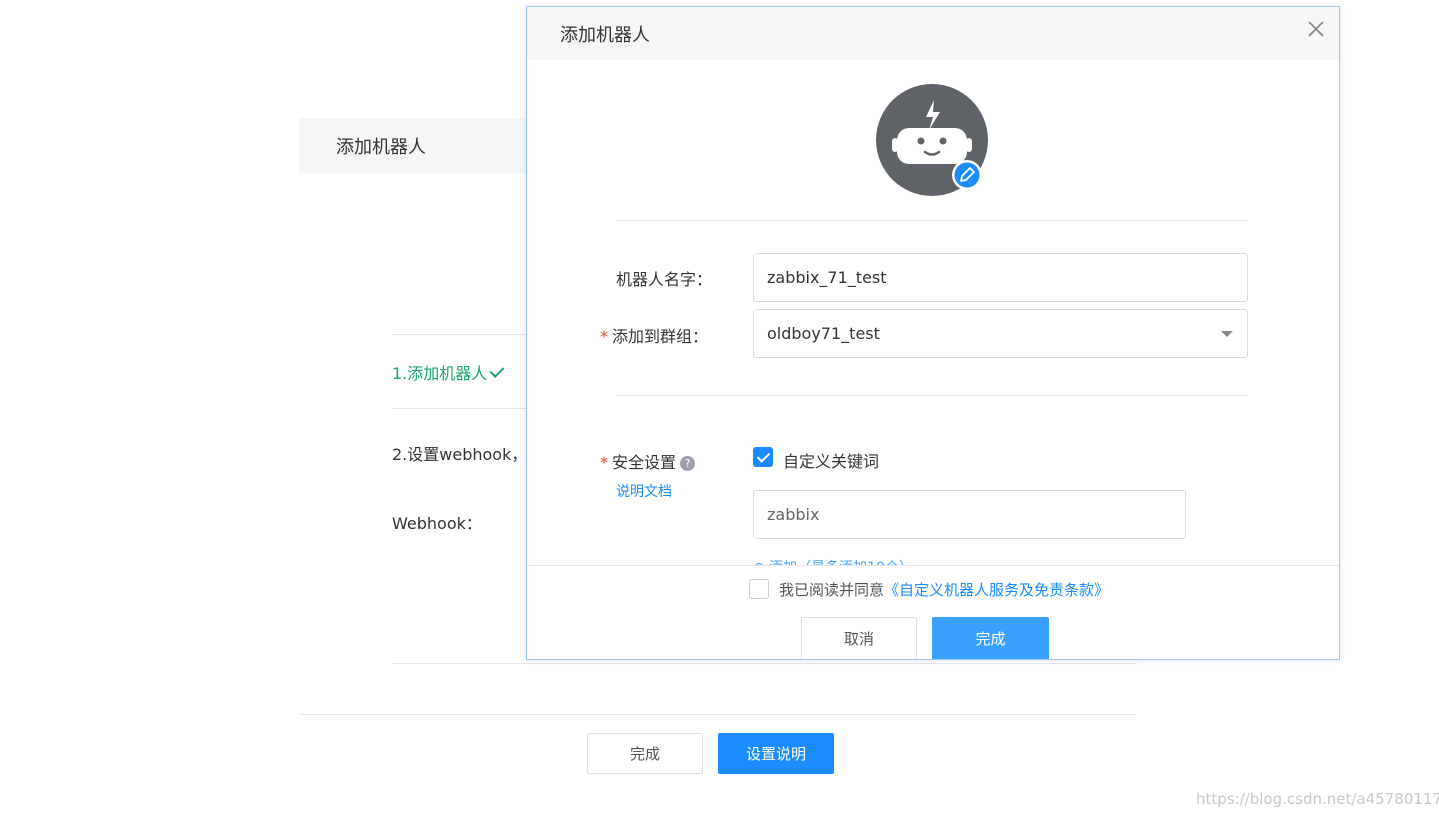  Describe the element at coordinates (933, 141) in the screenshot. I see `robot-avatar-icon` at that location.